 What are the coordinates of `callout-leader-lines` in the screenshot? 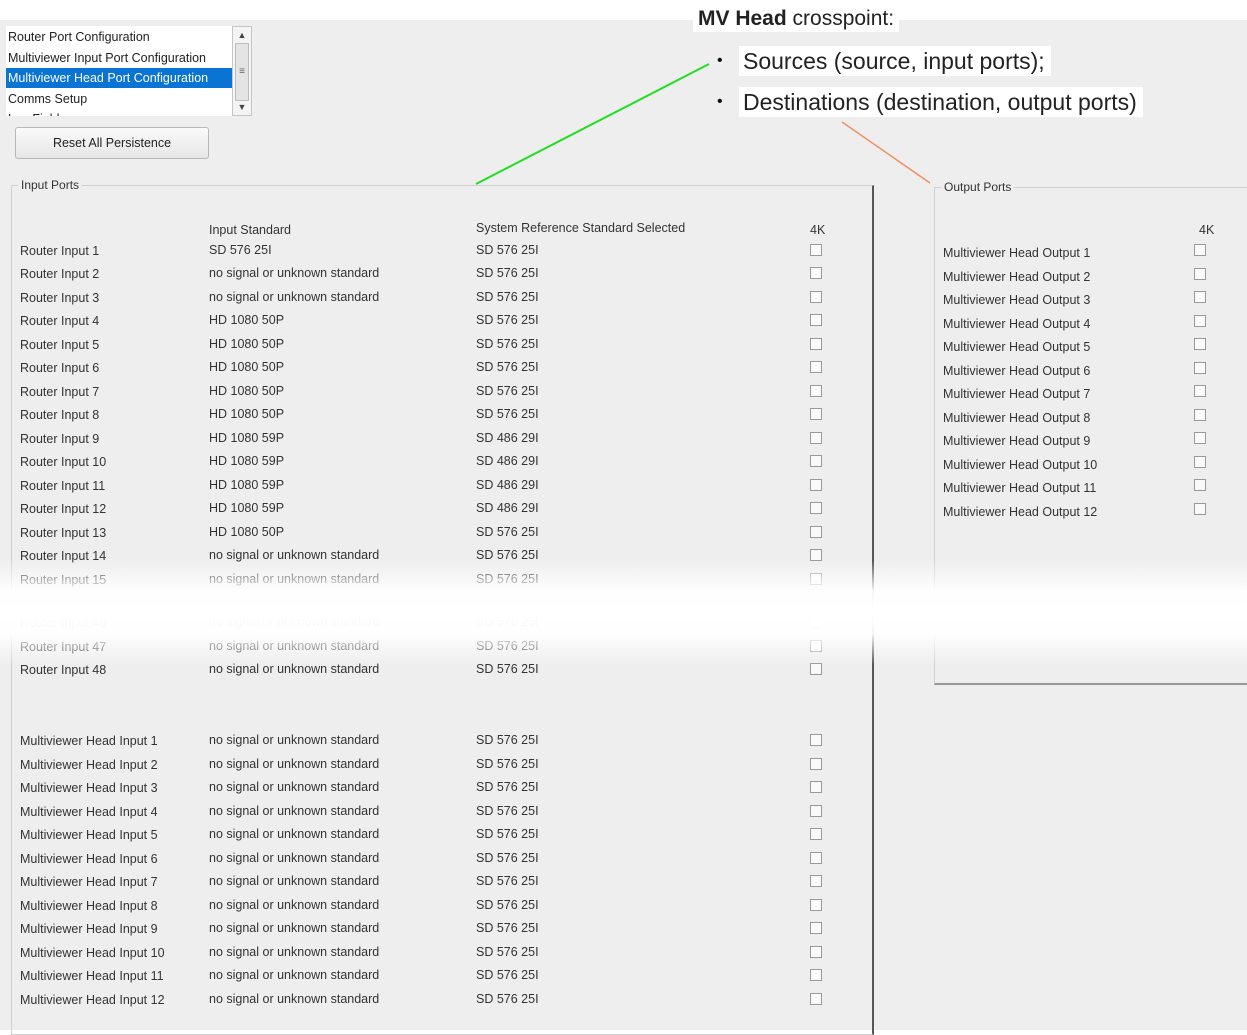 It's located at (703, 124).